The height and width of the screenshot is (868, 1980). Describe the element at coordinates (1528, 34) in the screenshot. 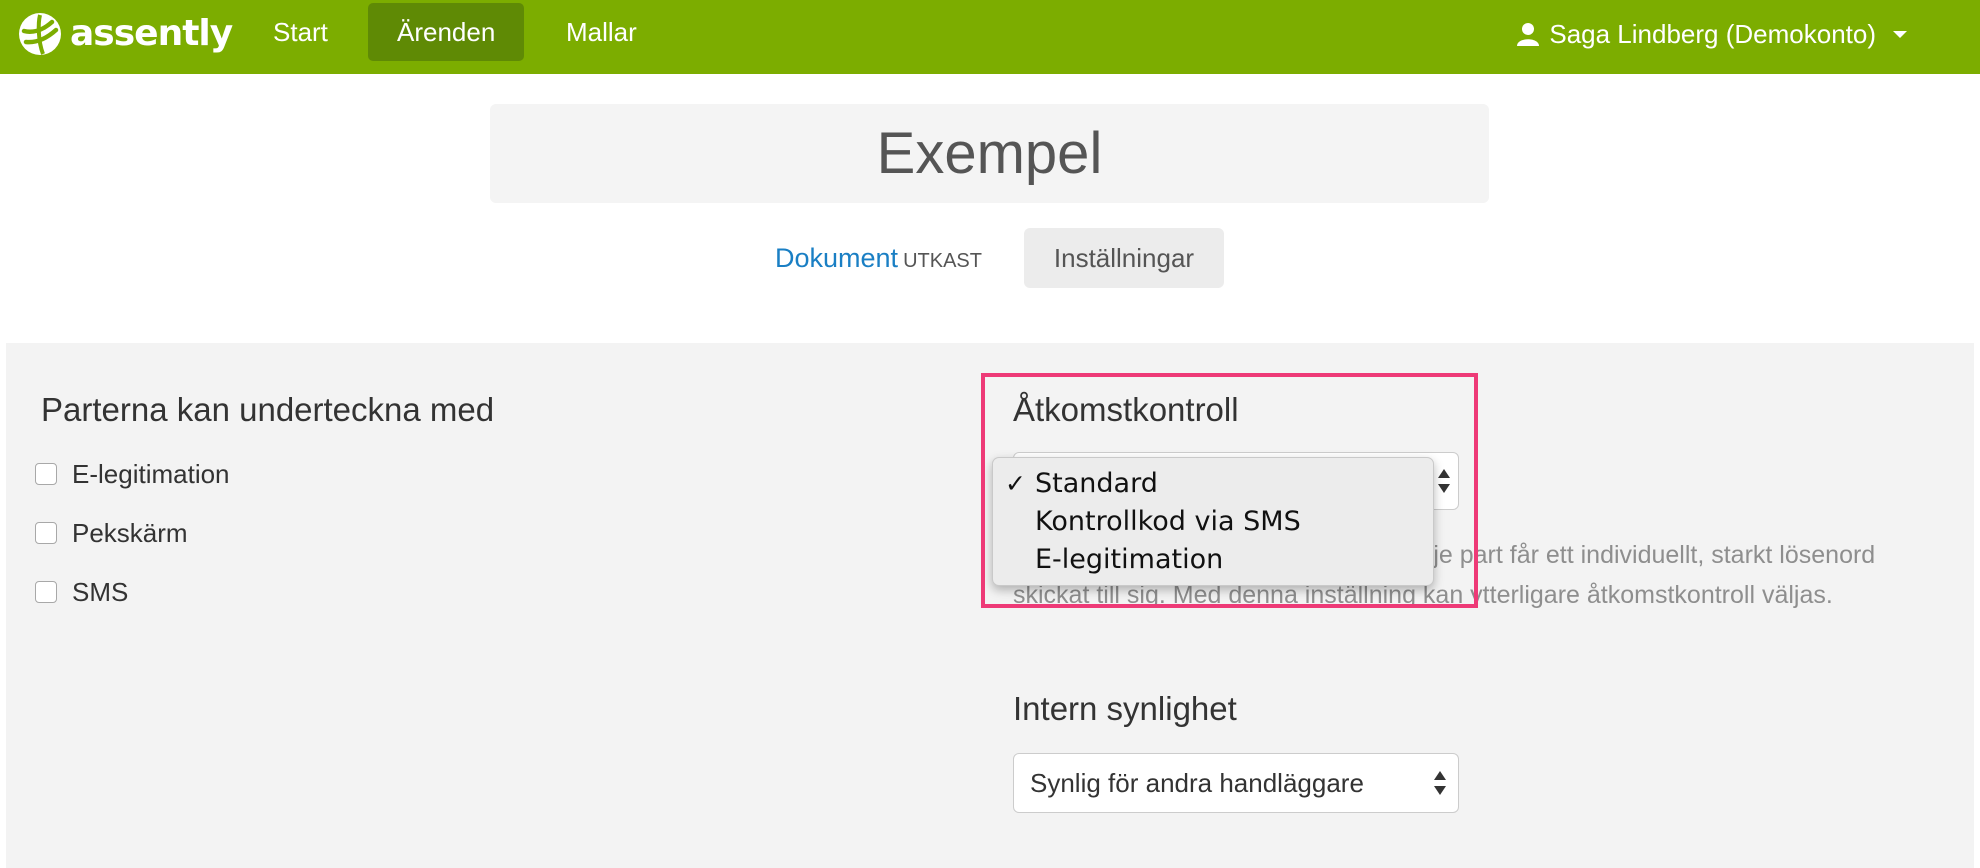

I see `user-icon` at that location.